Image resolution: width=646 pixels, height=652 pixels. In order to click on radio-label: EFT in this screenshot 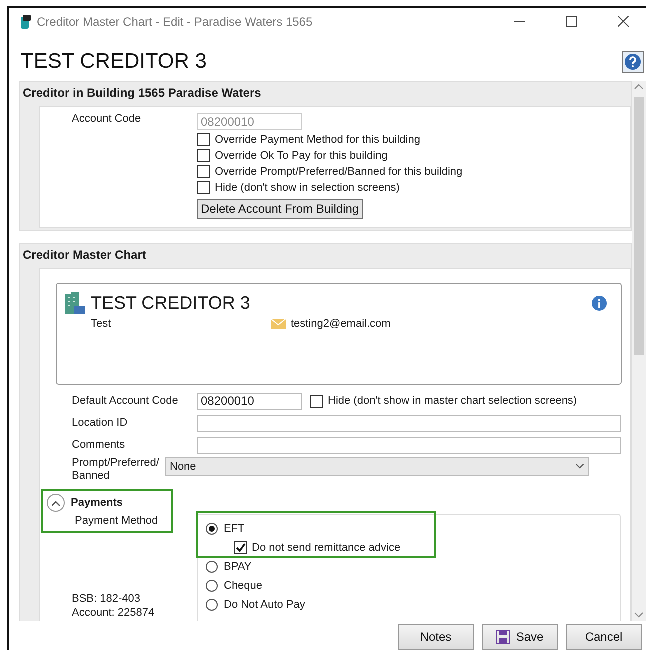, I will do `click(234, 528)`.